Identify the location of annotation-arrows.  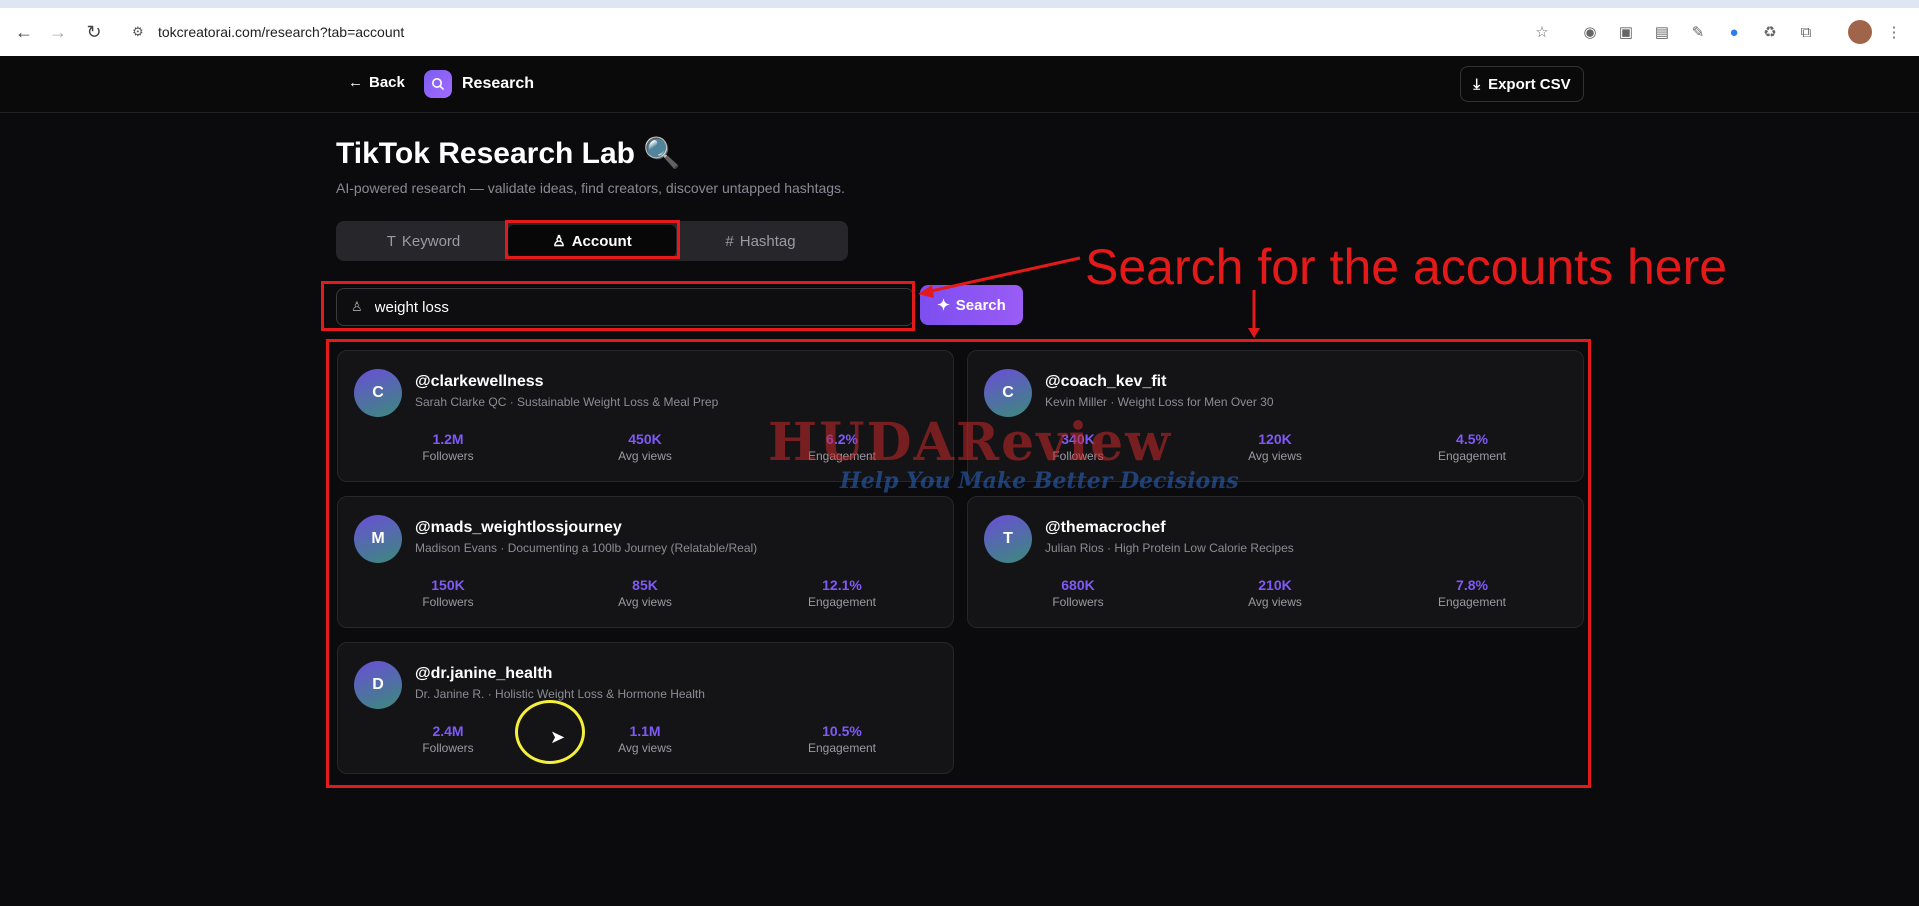
(1089, 297).